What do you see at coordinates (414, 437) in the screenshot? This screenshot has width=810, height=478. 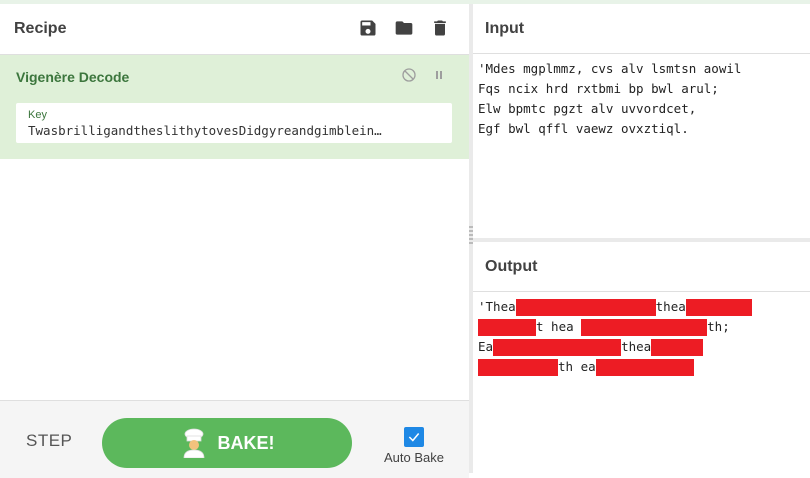 I see `auto-bake-checkbox` at bounding box center [414, 437].